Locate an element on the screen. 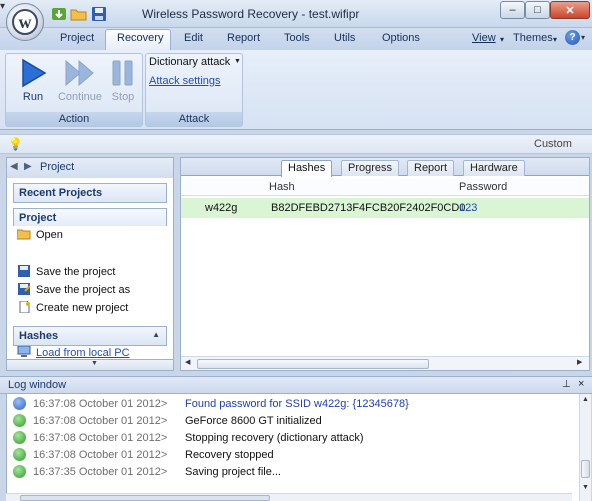  fast-forward-icon is located at coordinates (79, 73).